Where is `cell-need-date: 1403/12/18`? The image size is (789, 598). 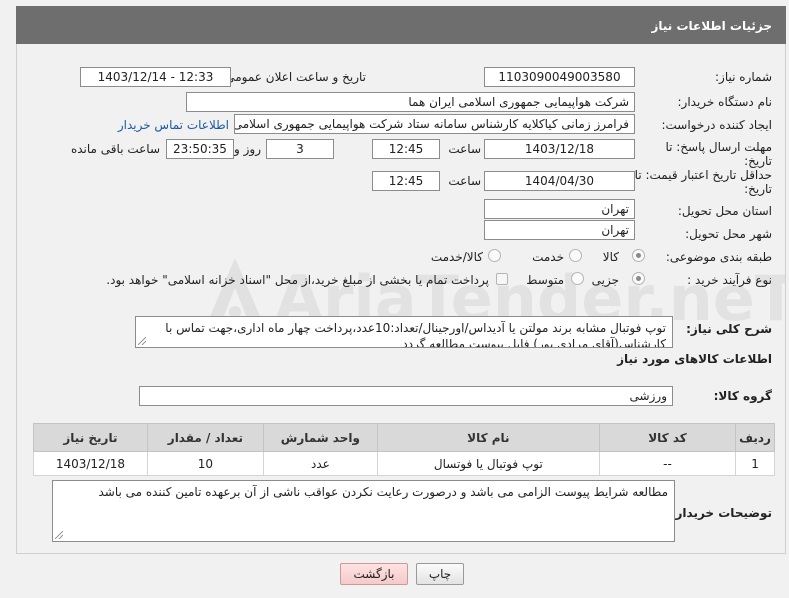
cell-need-date: 1403/12/18 is located at coordinates (90, 463).